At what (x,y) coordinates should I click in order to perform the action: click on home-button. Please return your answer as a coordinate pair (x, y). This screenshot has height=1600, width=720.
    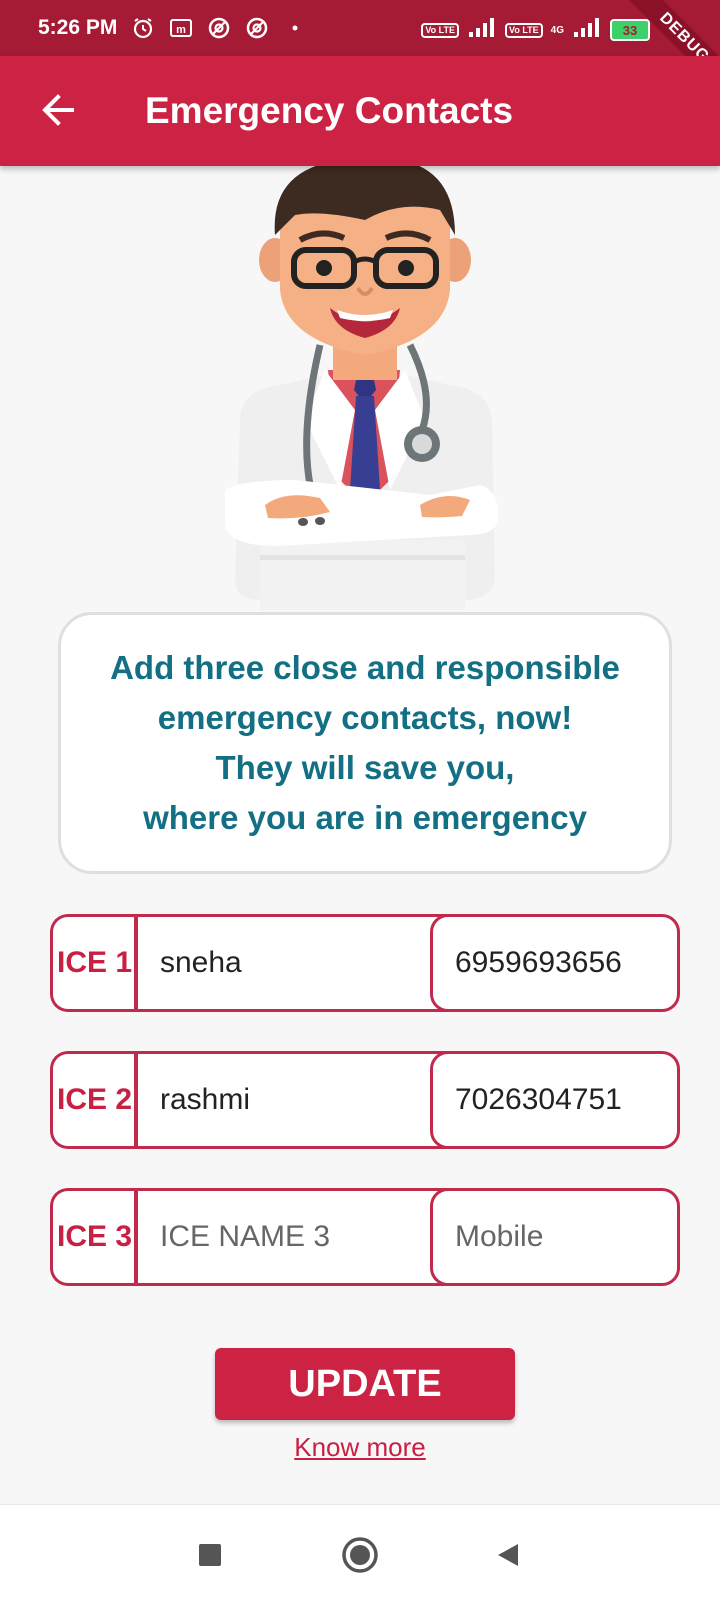
    Looking at the image, I should click on (360, 1555).